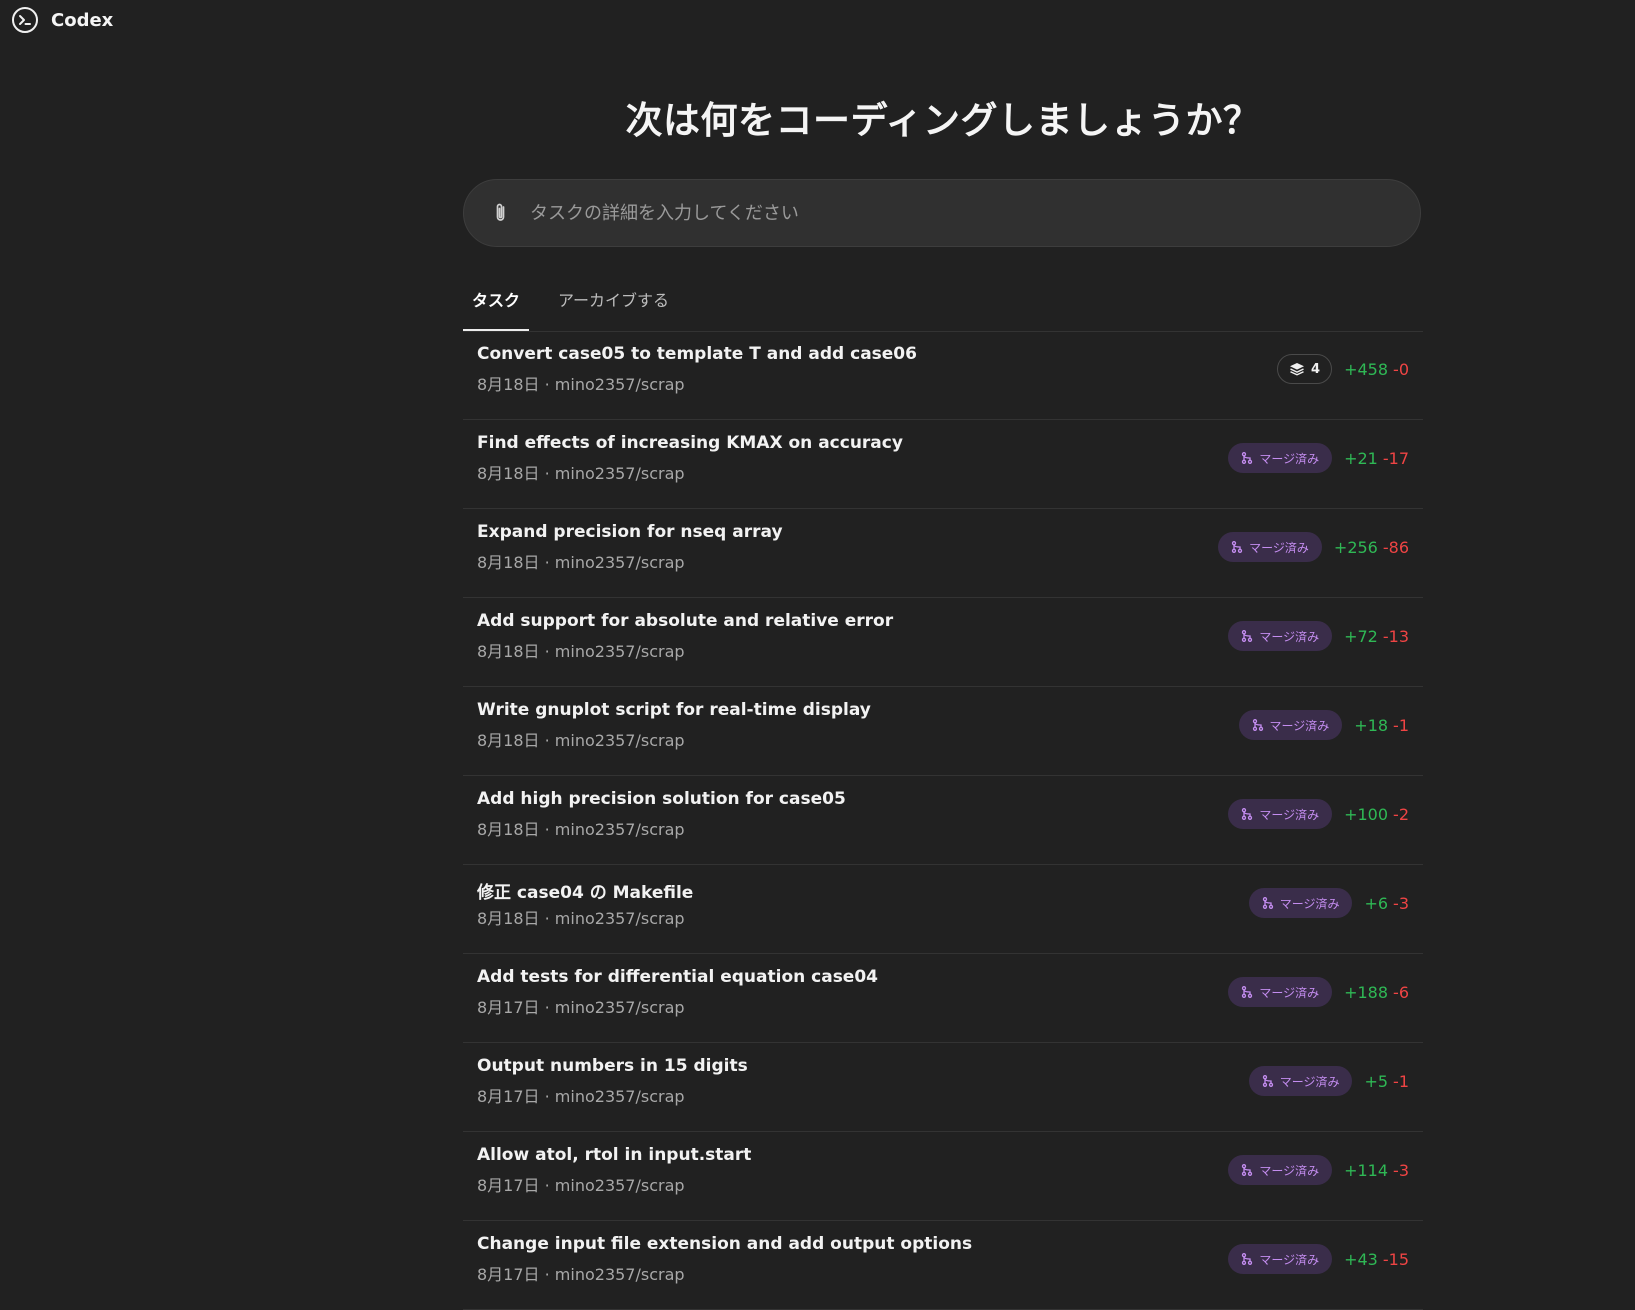 This screenshot has width=1635, height=1310. I want to click on task-title: Expand precision for nseq array, so click(630, 532).